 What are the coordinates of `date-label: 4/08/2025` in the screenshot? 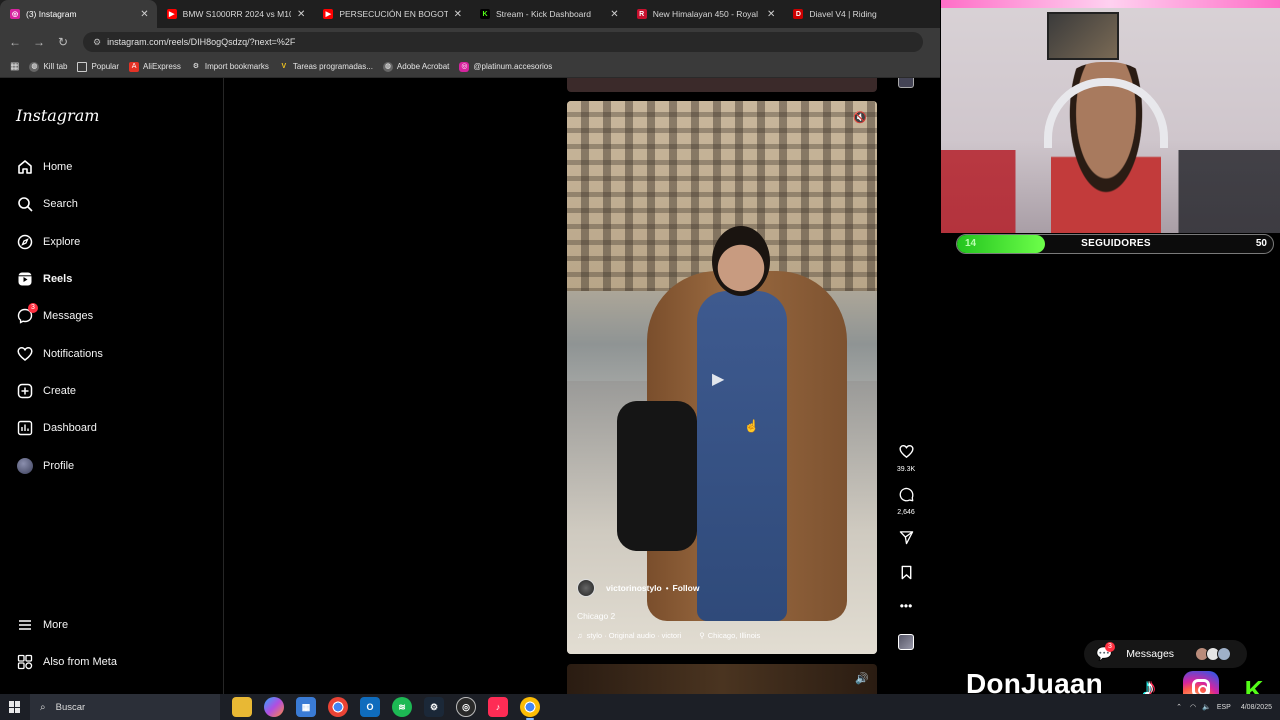 It's located at (1256, 707).